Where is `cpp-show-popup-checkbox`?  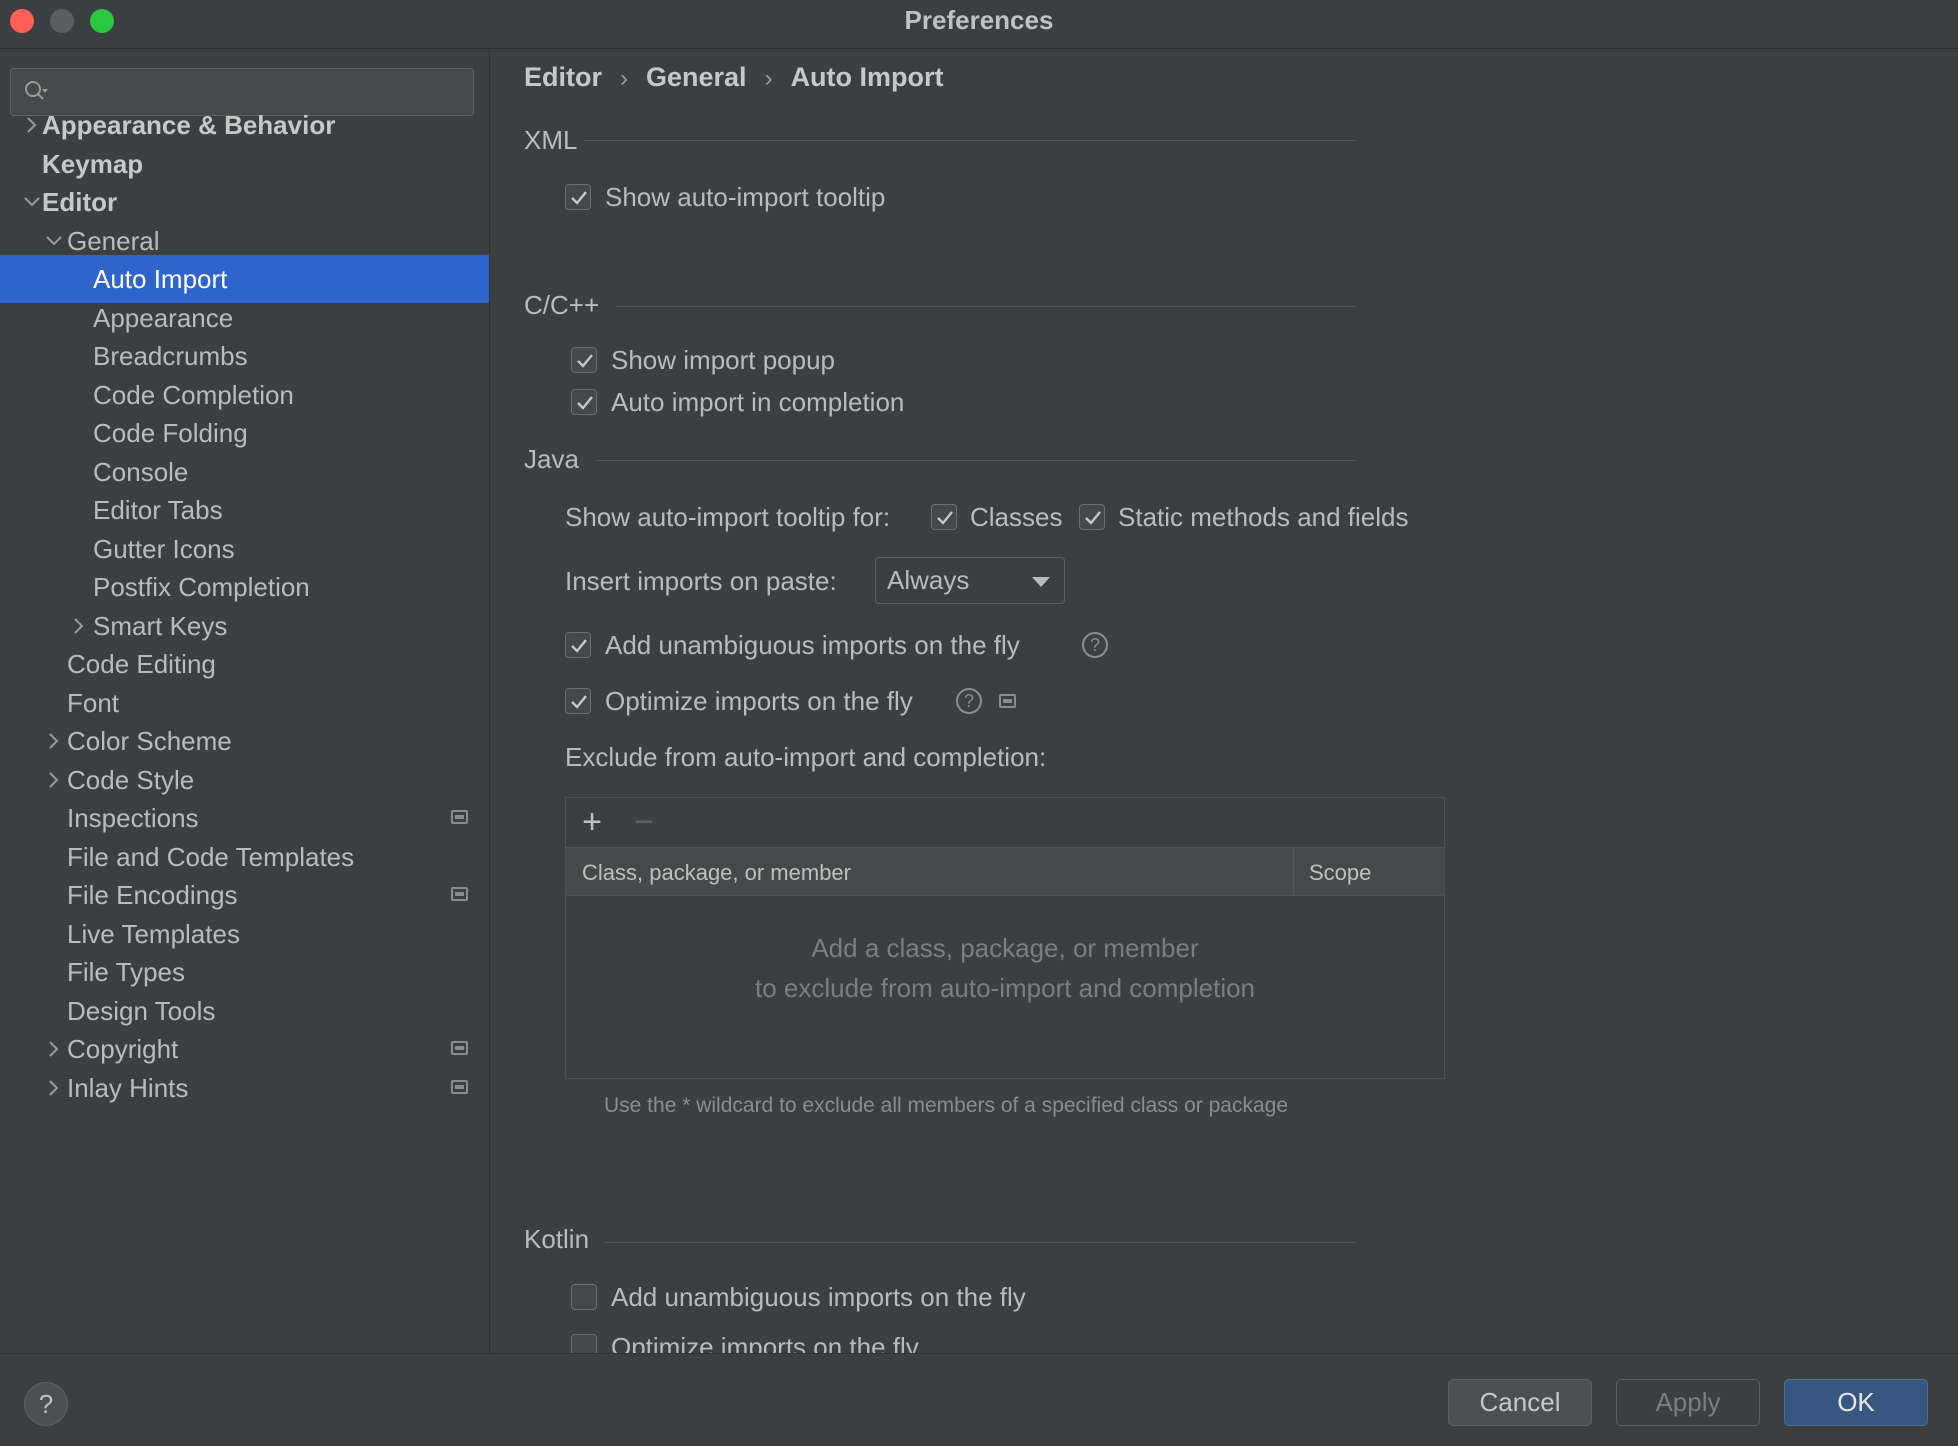 cpp-show-popup-checkbox is located at coordinates (584, 360).